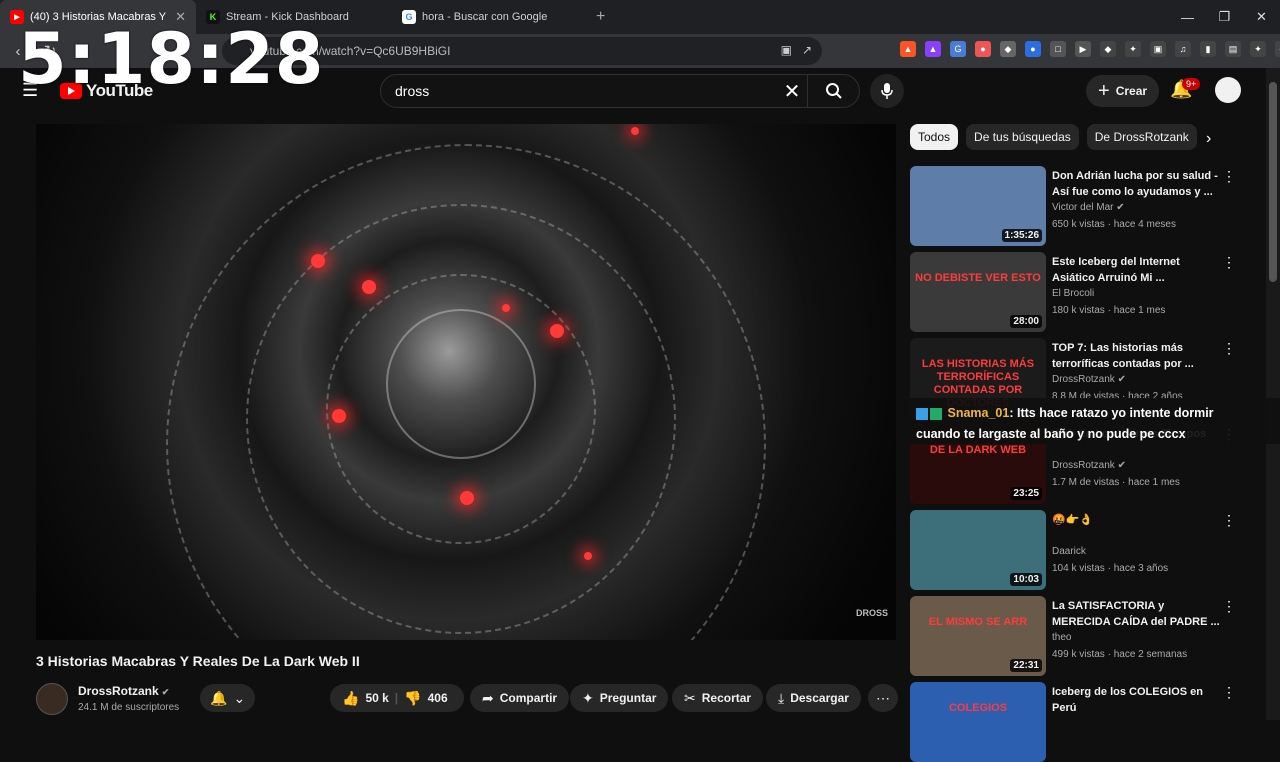 Image resolution: width=1280 pixels, height=762 pixels. What do you see at coordinates (983, 49) in the screenshot?
I see `extension-fire-icon: ●` at bounding box center [983, 49].